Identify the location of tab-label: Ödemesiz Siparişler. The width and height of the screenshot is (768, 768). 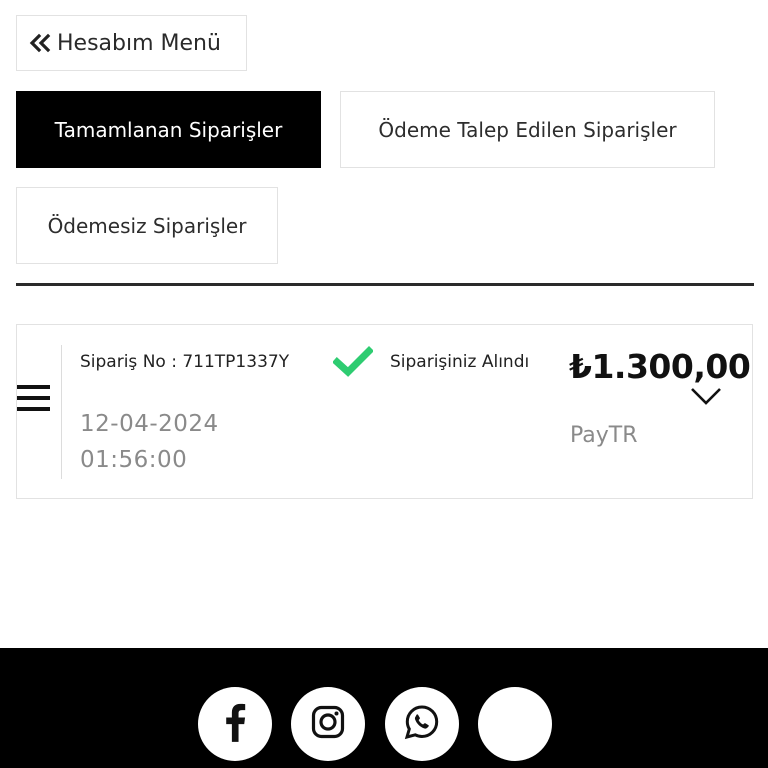
(147, 225).